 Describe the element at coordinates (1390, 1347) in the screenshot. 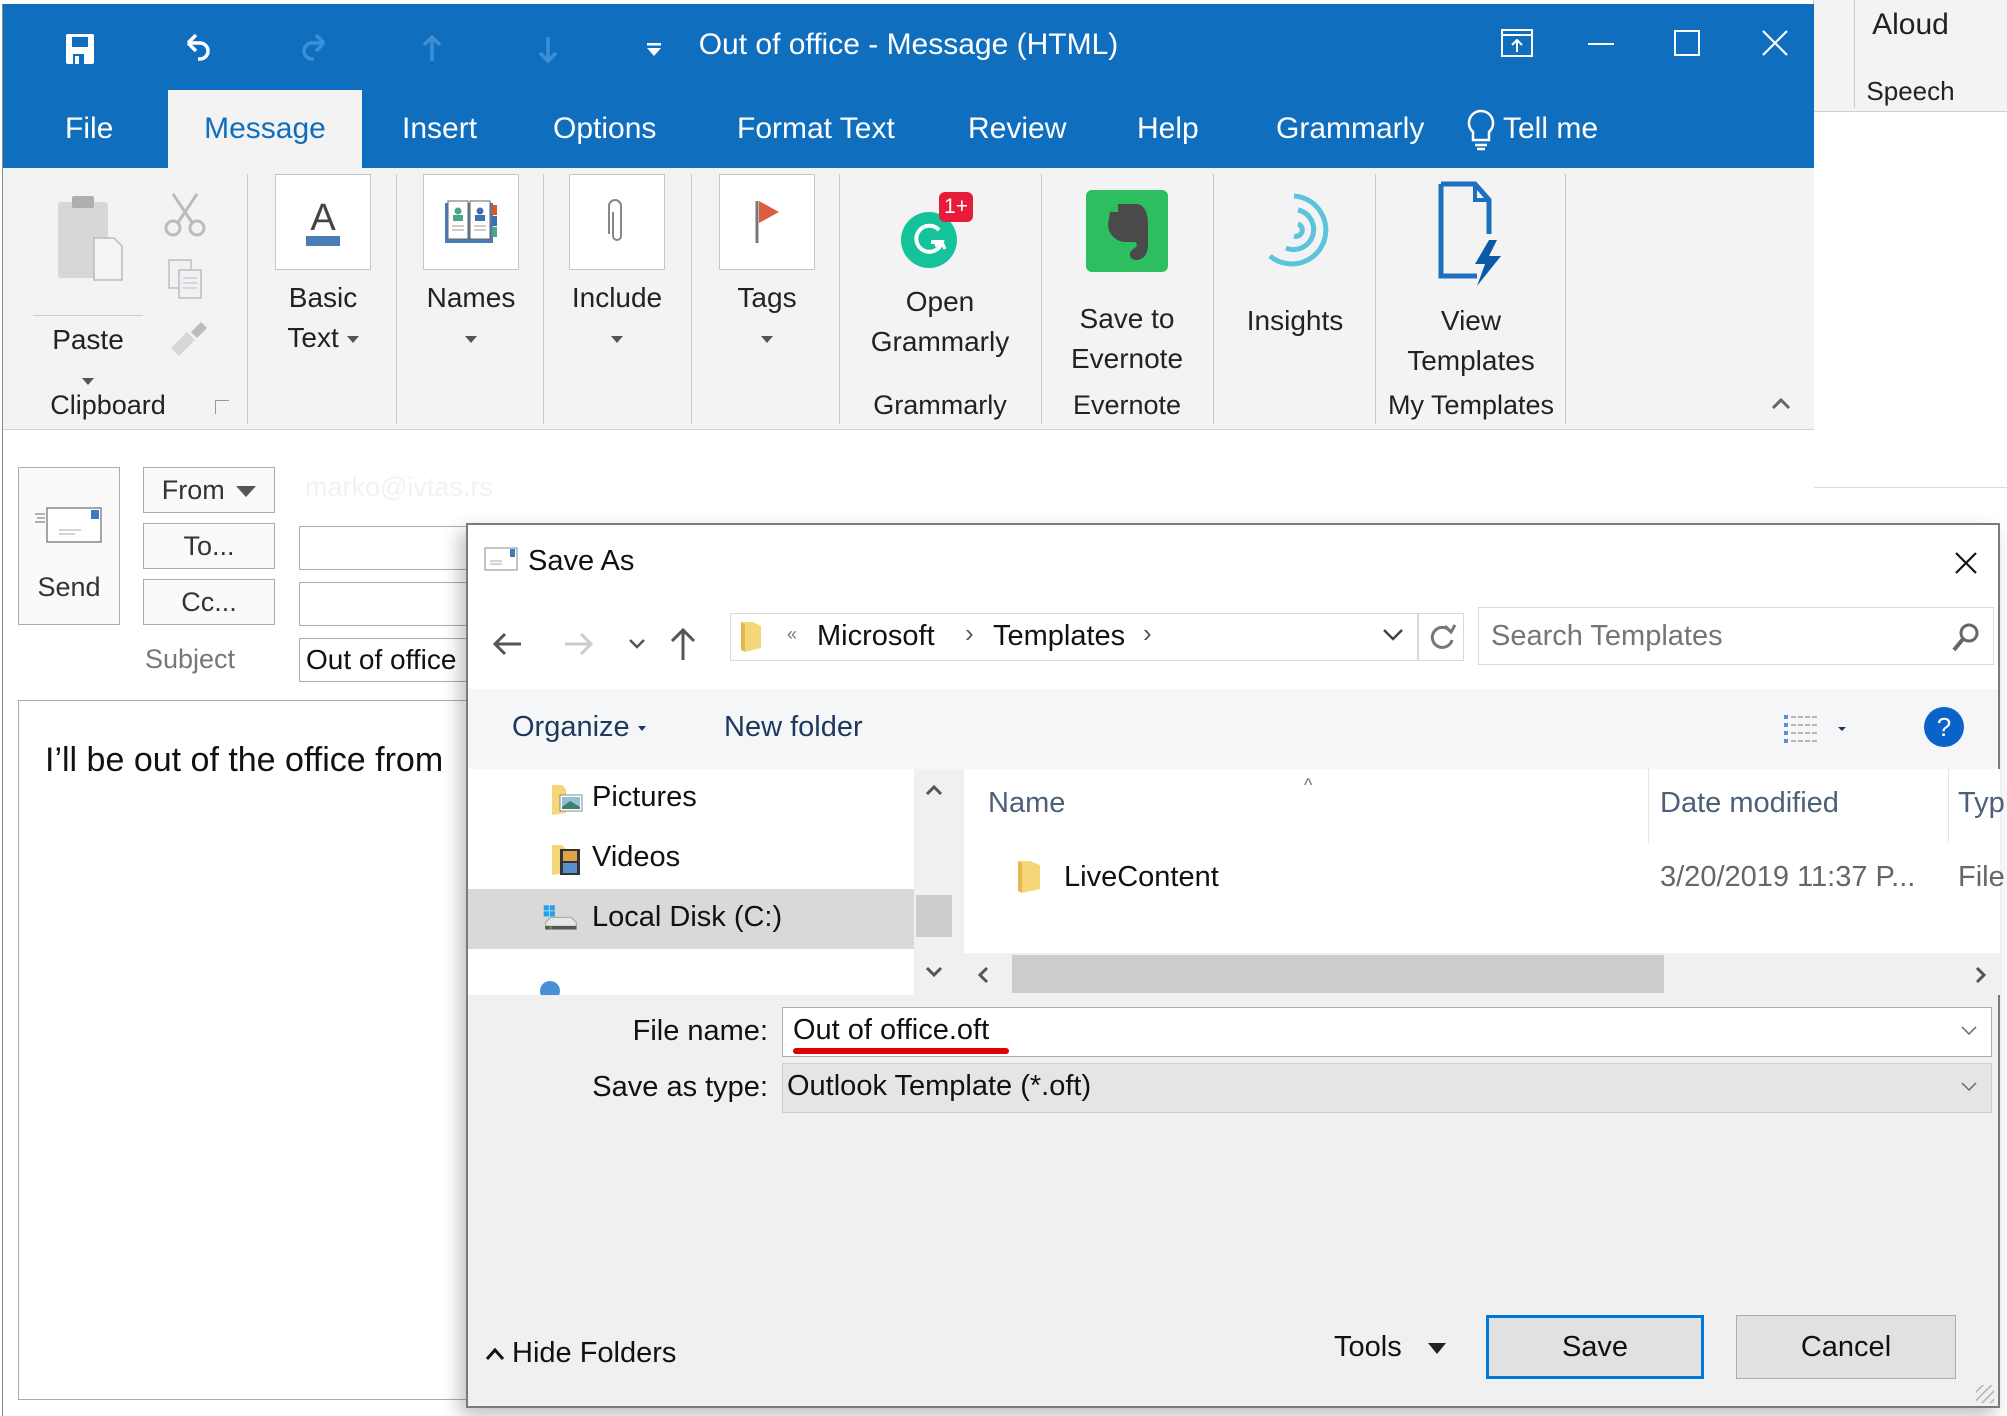

I see `tools-button: Tools` at that location.